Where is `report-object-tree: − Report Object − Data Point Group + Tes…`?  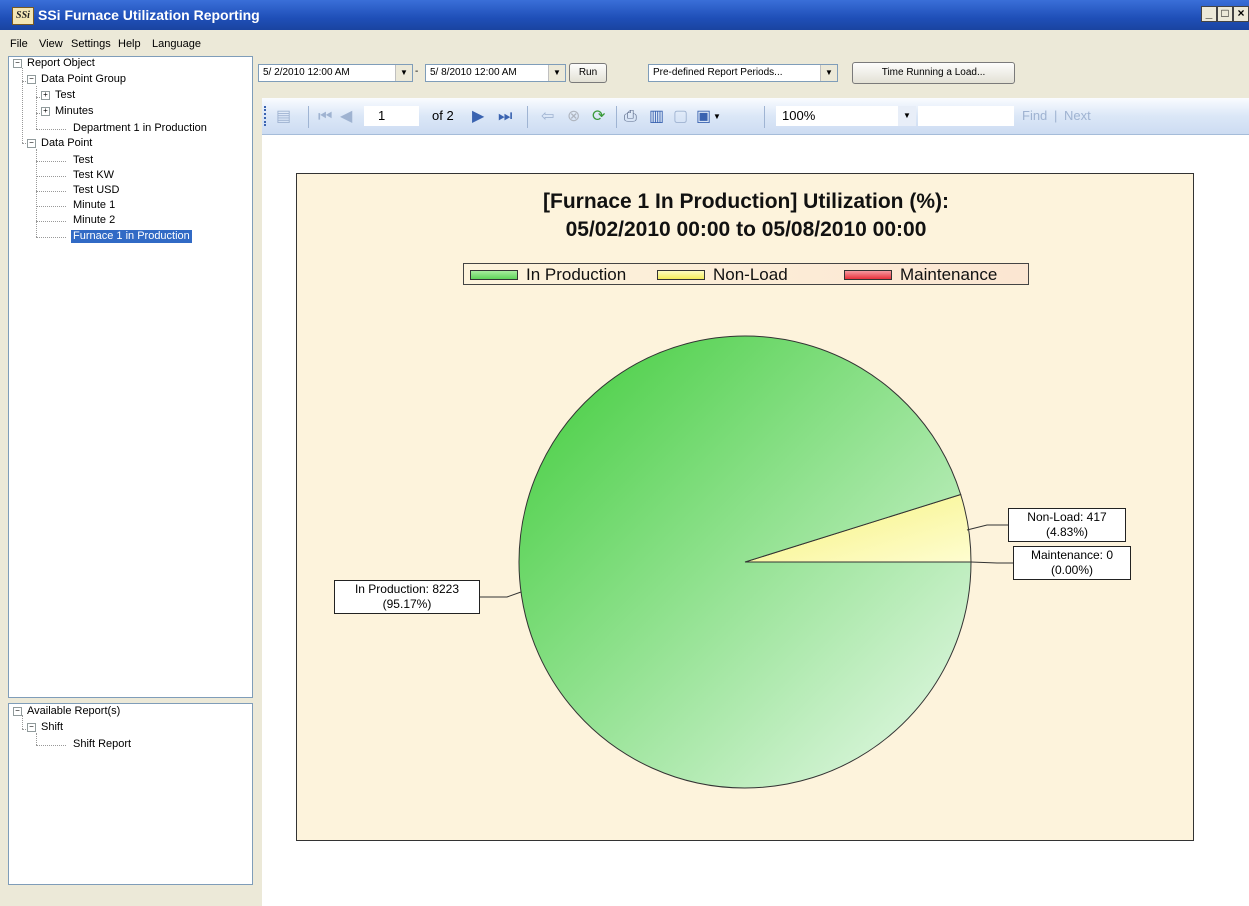 report-object-tree: − Report Object − Data Point Group + Tes… is located at coordinates (130, 377).